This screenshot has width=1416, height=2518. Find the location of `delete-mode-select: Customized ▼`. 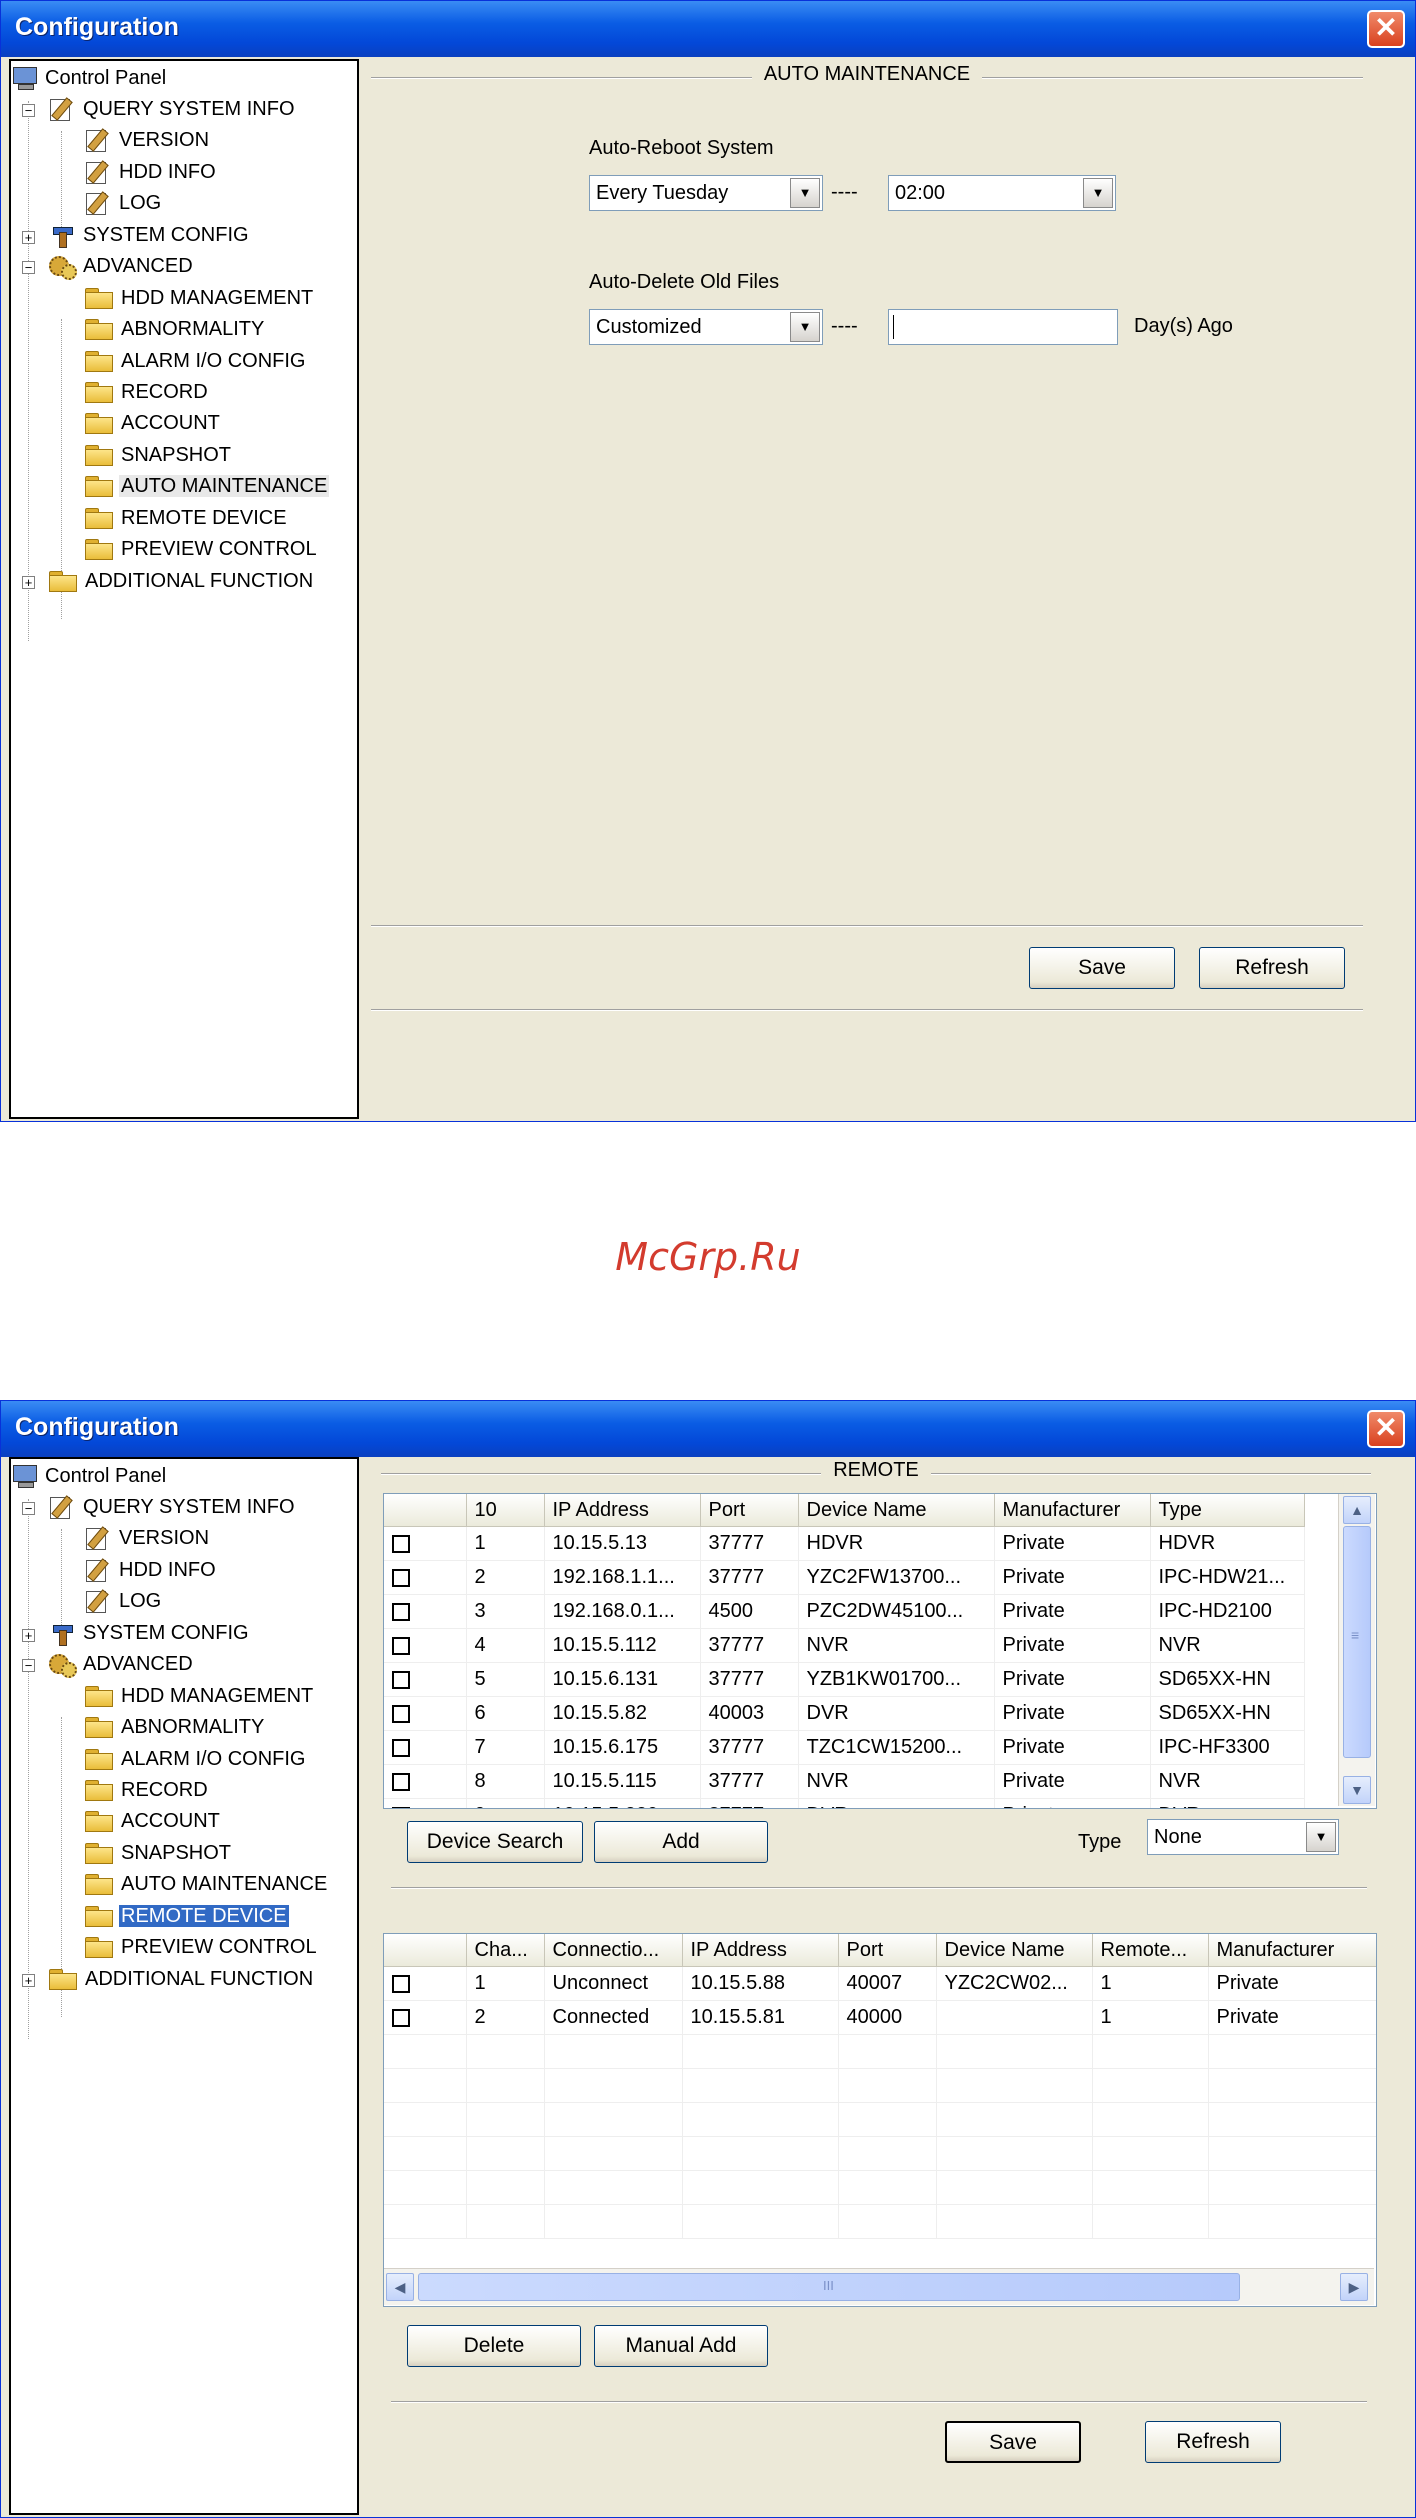

delete-mode-select: Customized ▼ is located at coordinates (706, 327).